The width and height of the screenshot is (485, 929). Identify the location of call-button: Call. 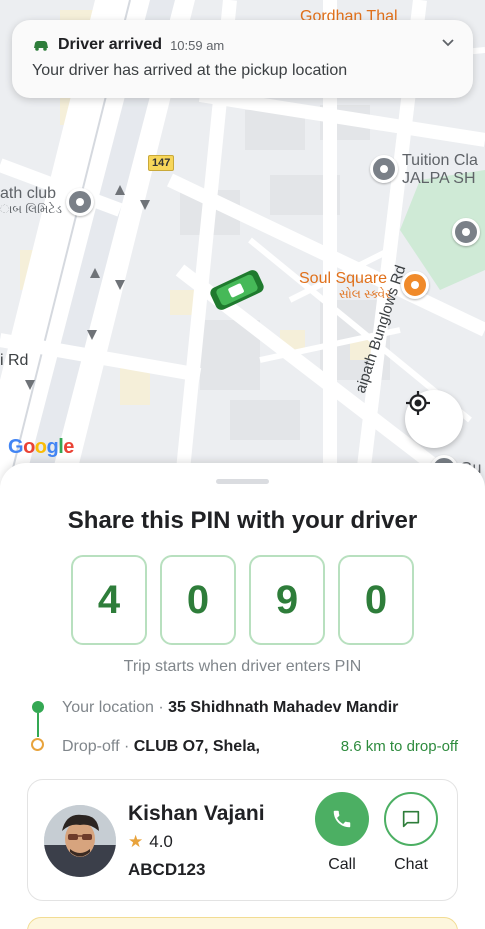
(342, 833).